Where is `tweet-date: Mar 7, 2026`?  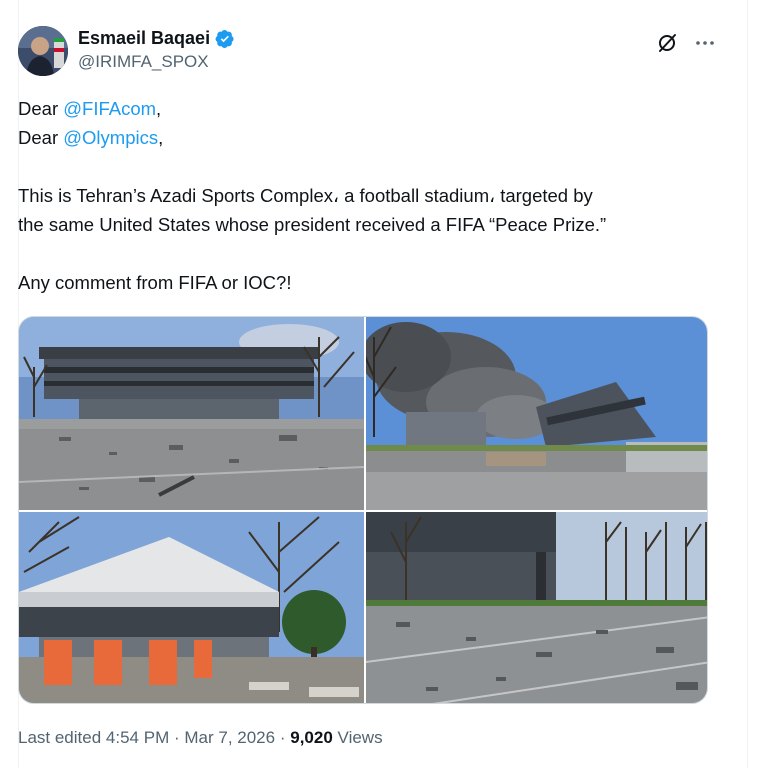 tweet-date: Mar 7, 2026 is located at coordinates (229, 737).